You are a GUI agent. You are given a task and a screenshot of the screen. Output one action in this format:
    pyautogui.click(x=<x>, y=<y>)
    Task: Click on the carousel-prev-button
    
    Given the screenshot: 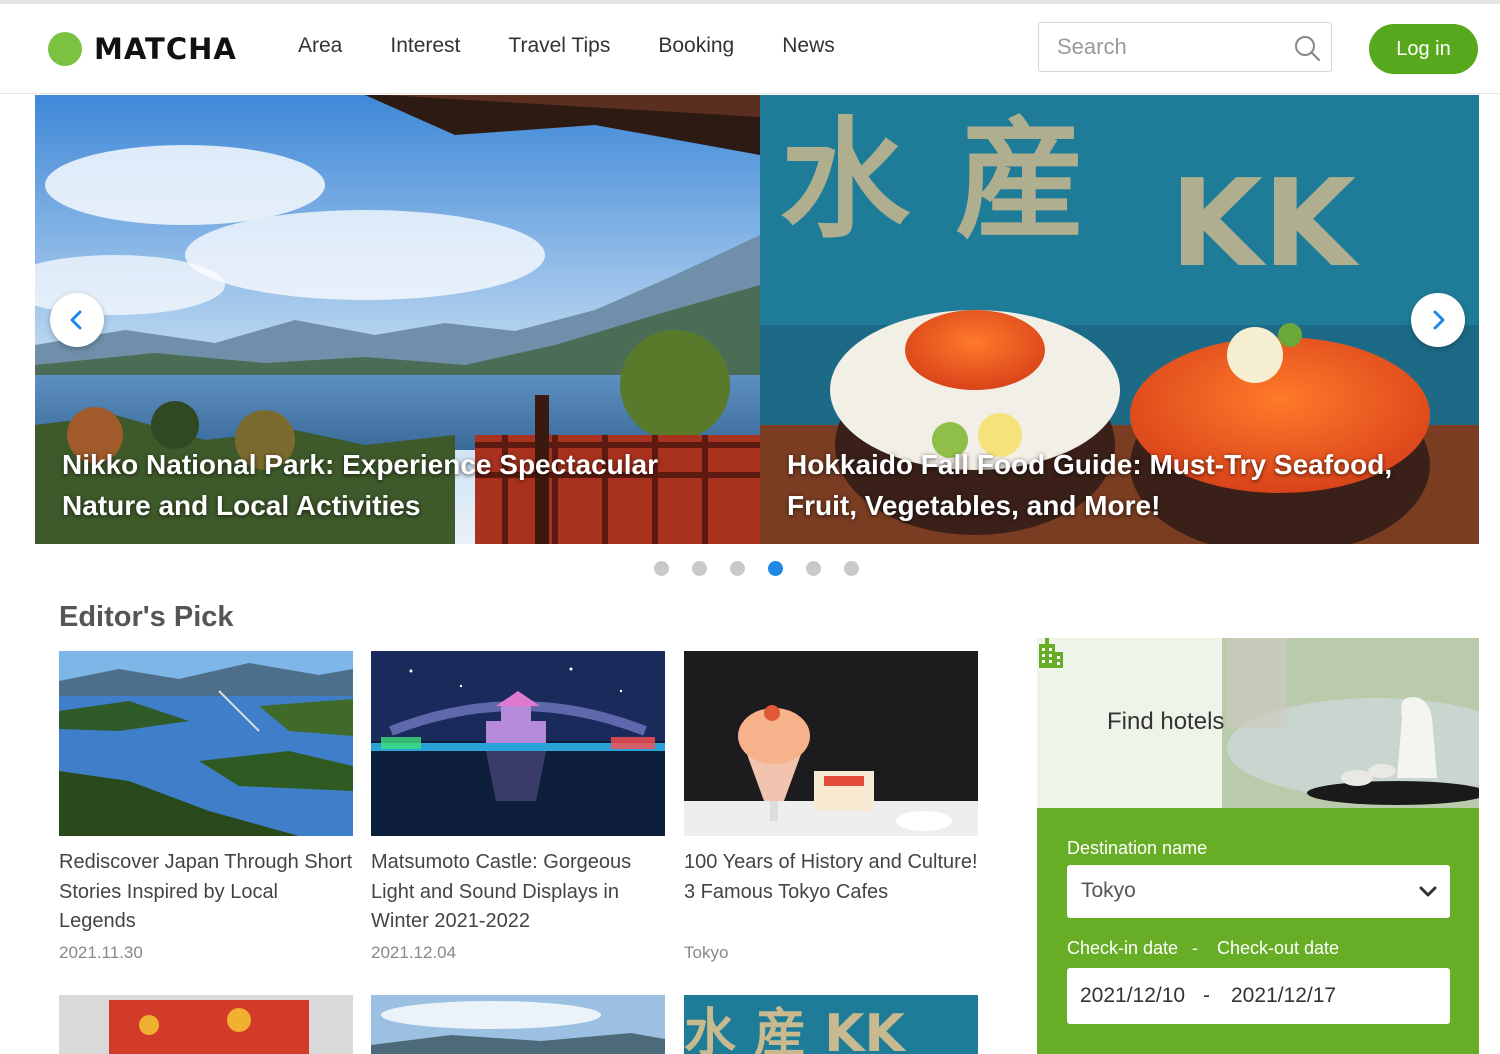 What is the action you would take?
    pyautogui.click(x=77, y=320)
    